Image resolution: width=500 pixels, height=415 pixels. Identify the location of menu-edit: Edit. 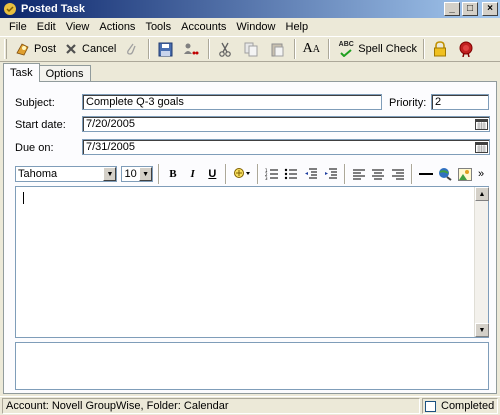
(46, 27).